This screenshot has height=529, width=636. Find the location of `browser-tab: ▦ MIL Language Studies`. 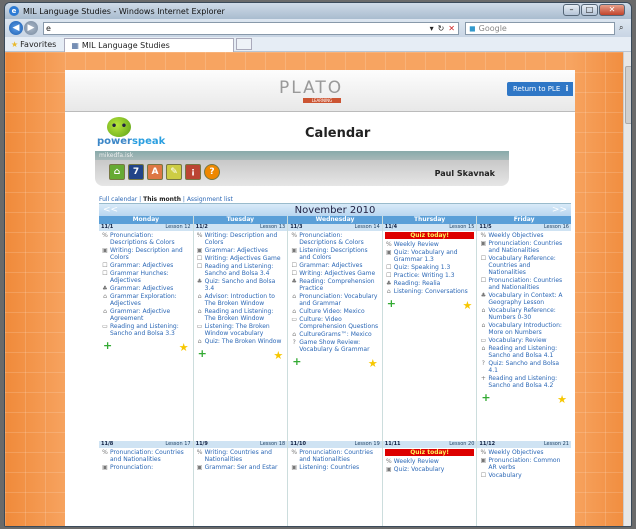

browser-tab: ▦ MIL Language Studies is located at coordinates (149, 44).